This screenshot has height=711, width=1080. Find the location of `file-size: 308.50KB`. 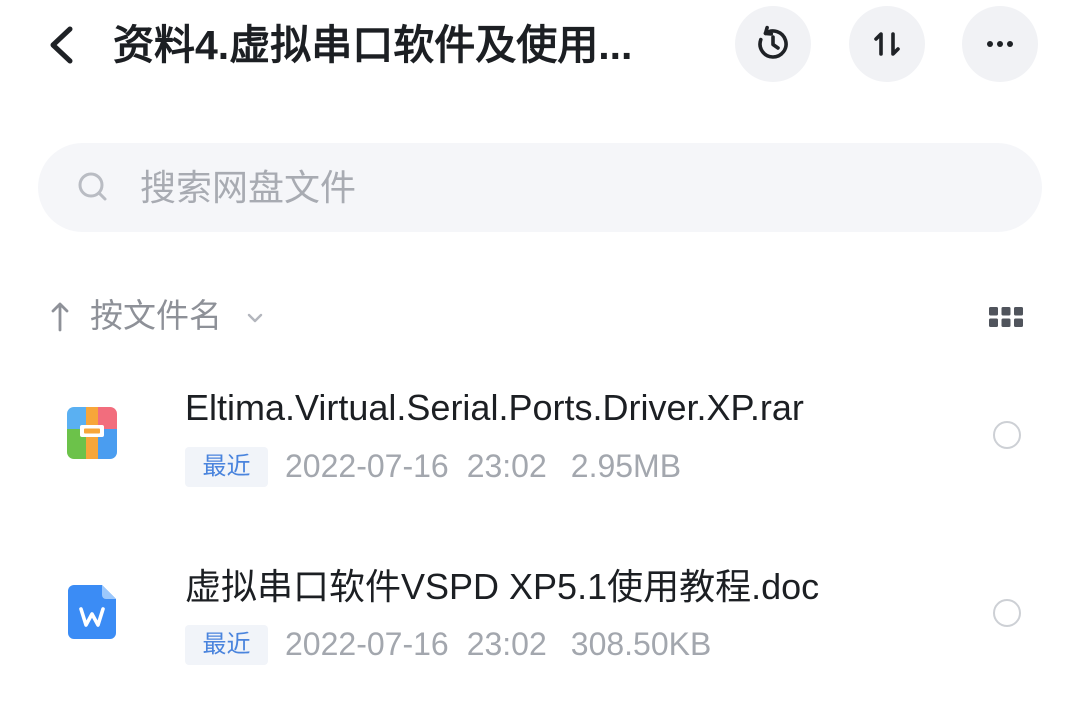

file-size: 308.50KB is located at coordinates (641, 644).